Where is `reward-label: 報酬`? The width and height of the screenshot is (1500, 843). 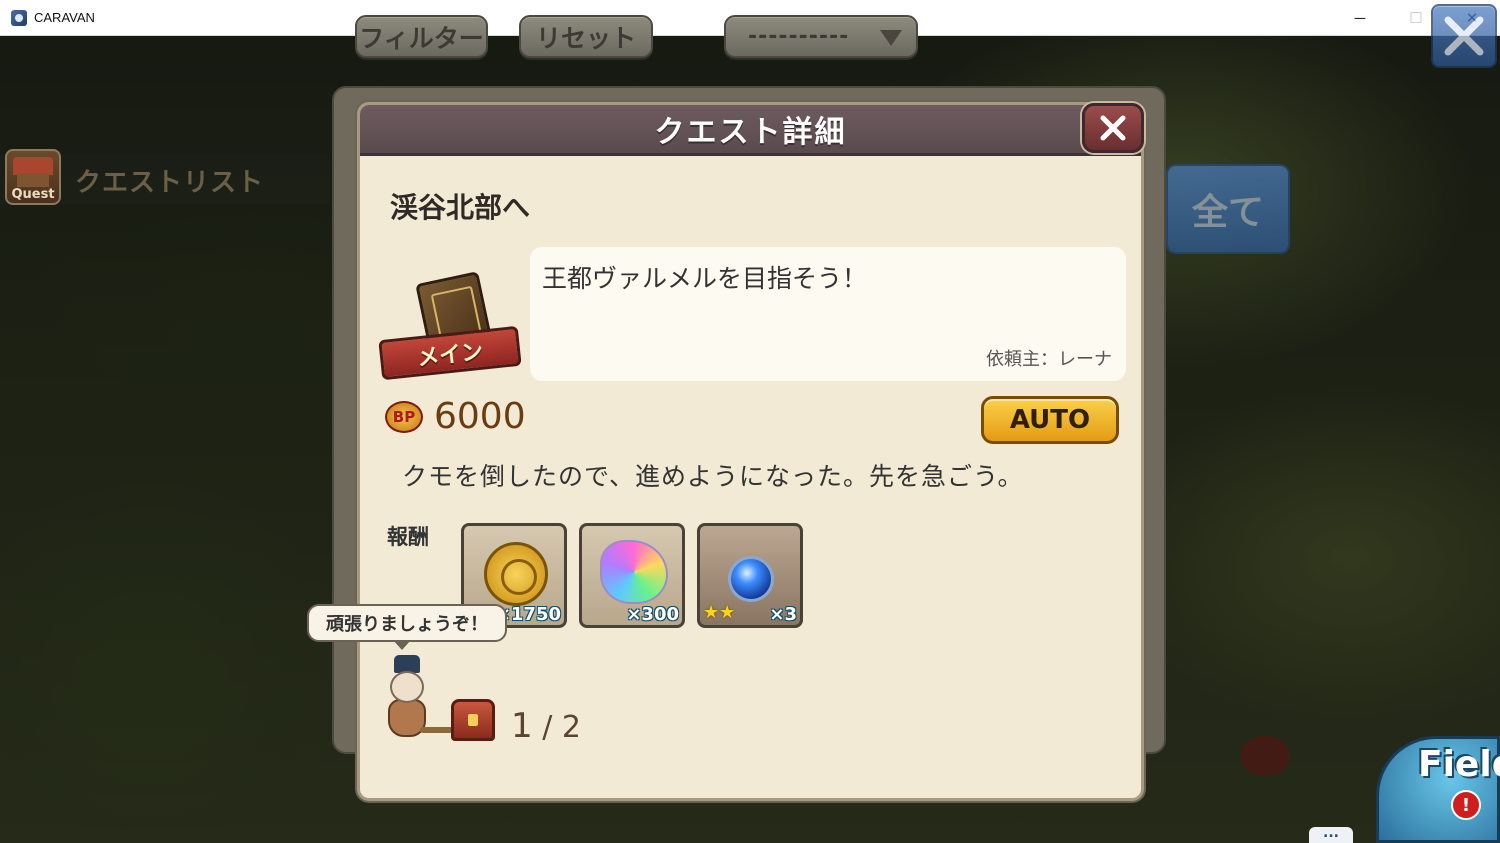 reward-label: 報酬 is located at coordinates (408, 537).